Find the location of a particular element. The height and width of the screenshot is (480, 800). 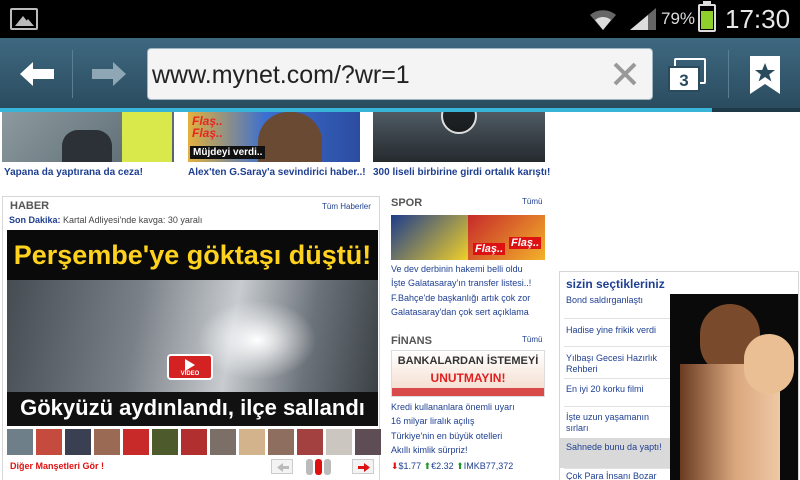

back-button is located at coordinates (37, 74).